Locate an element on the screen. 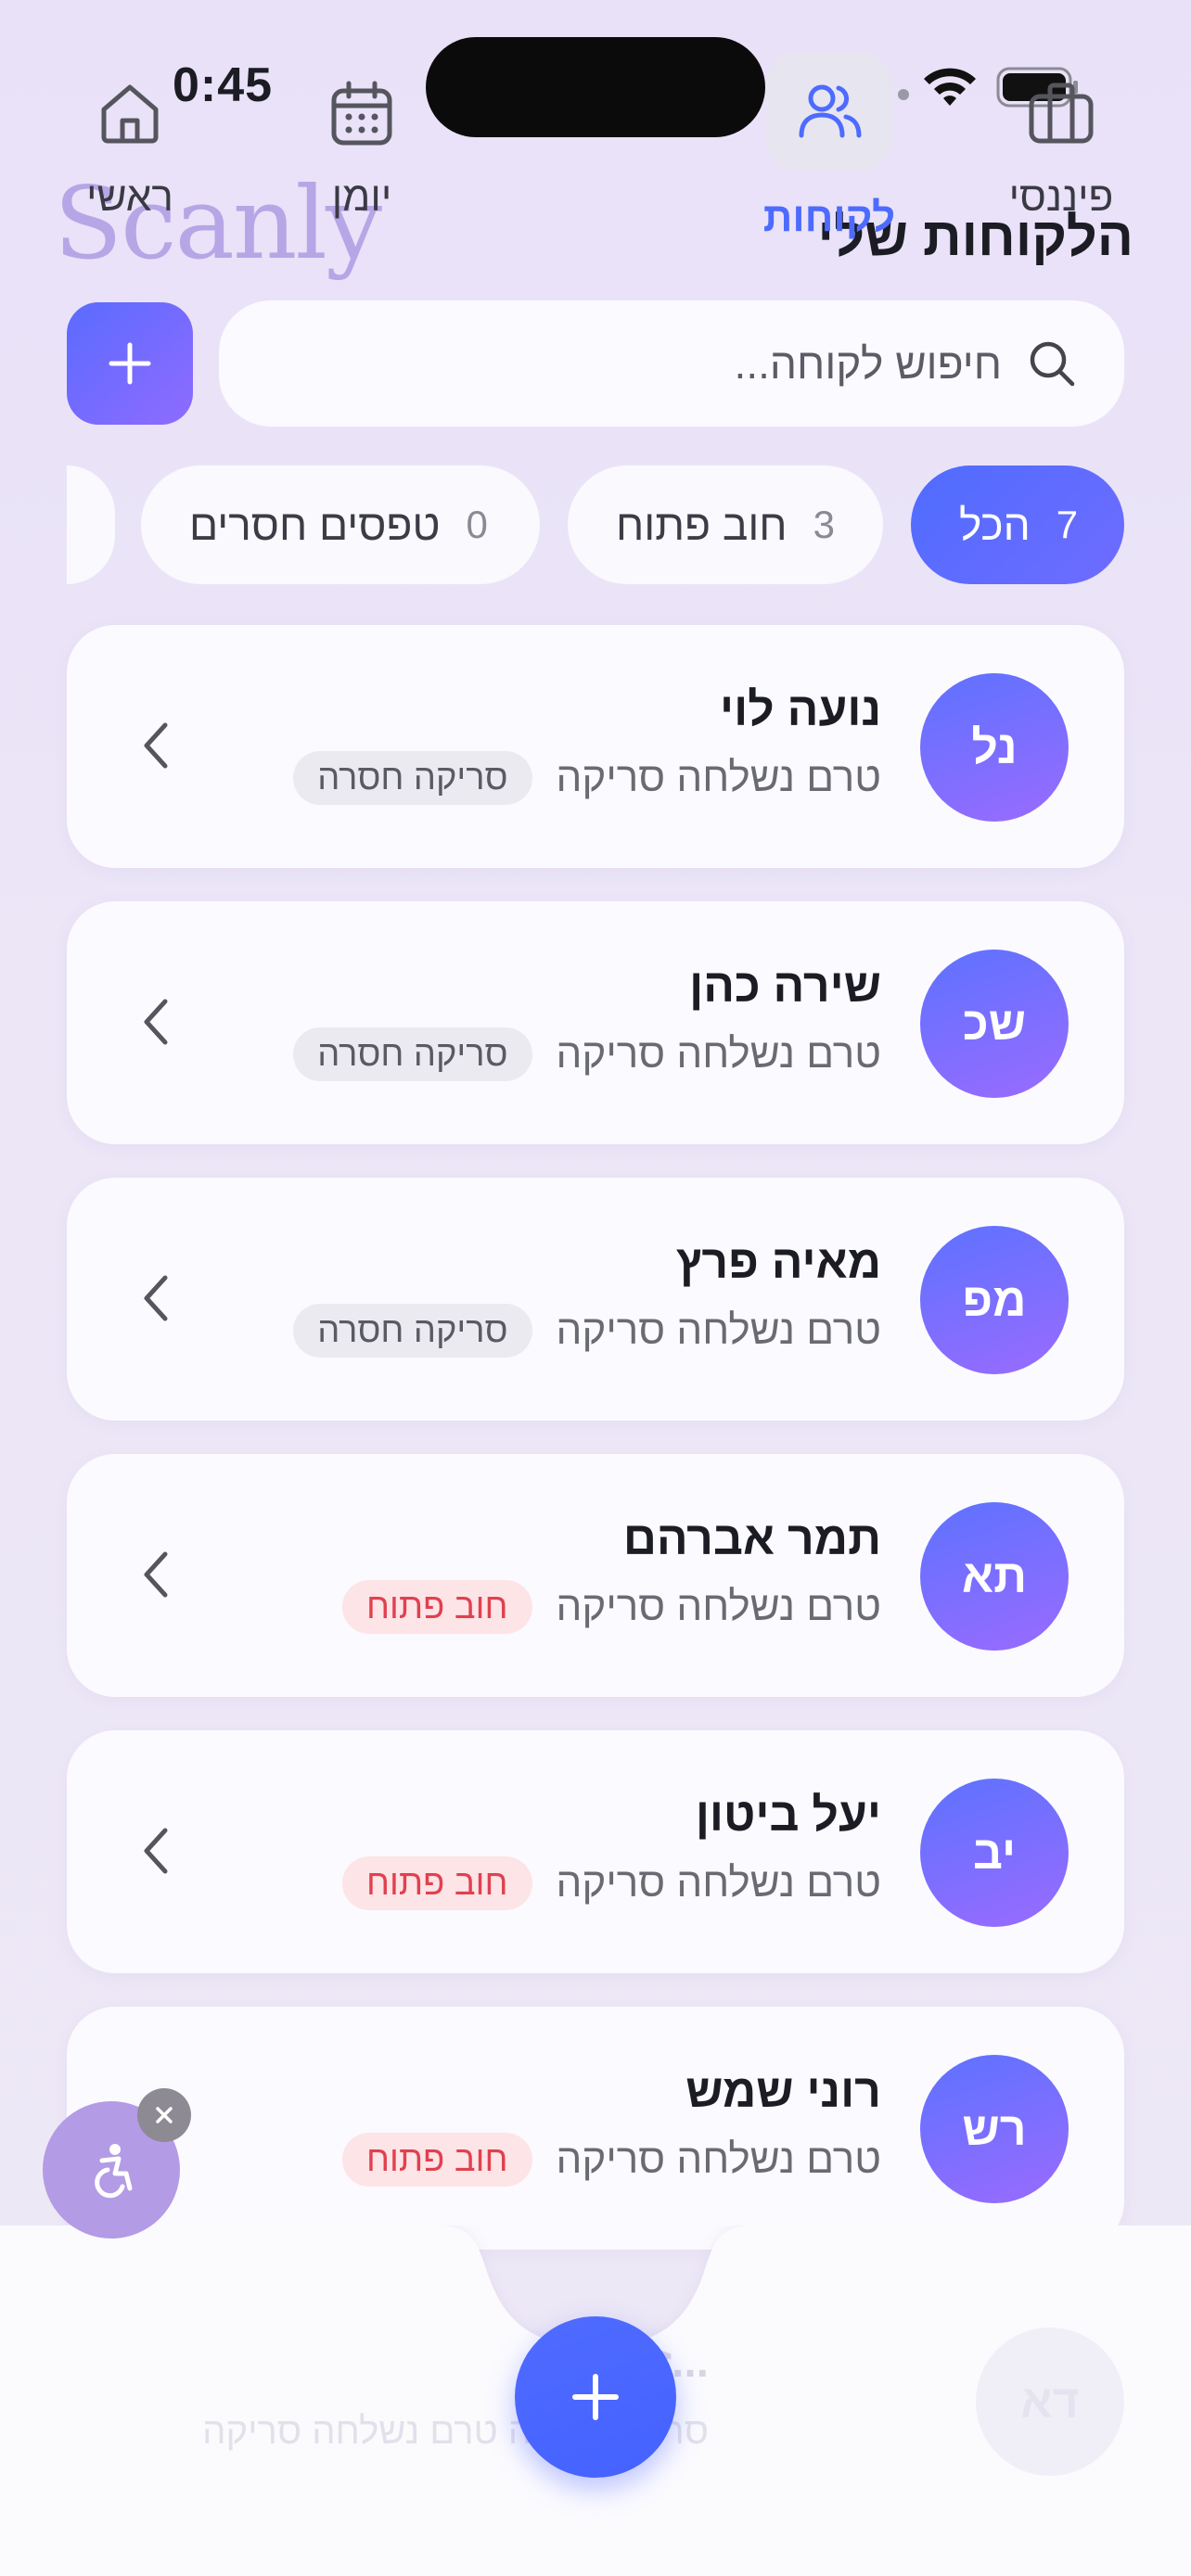 The height and width of the screenshot is (2576, 1191). avatar: תא is located at coordinates (995, 1577).